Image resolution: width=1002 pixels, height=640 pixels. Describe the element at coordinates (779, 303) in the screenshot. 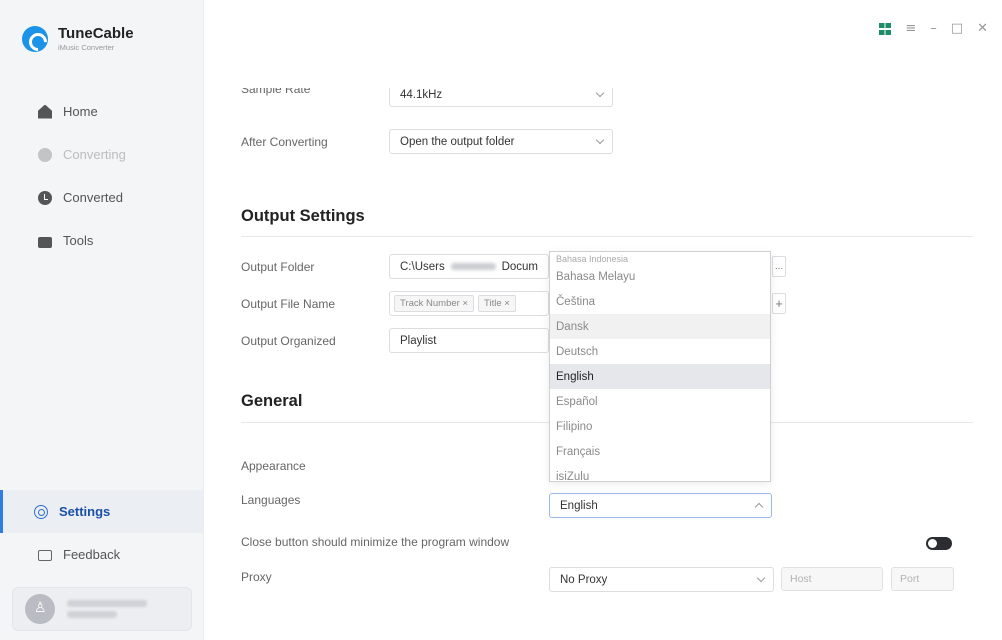

I see `add-filename-tag-button: +` at that location.